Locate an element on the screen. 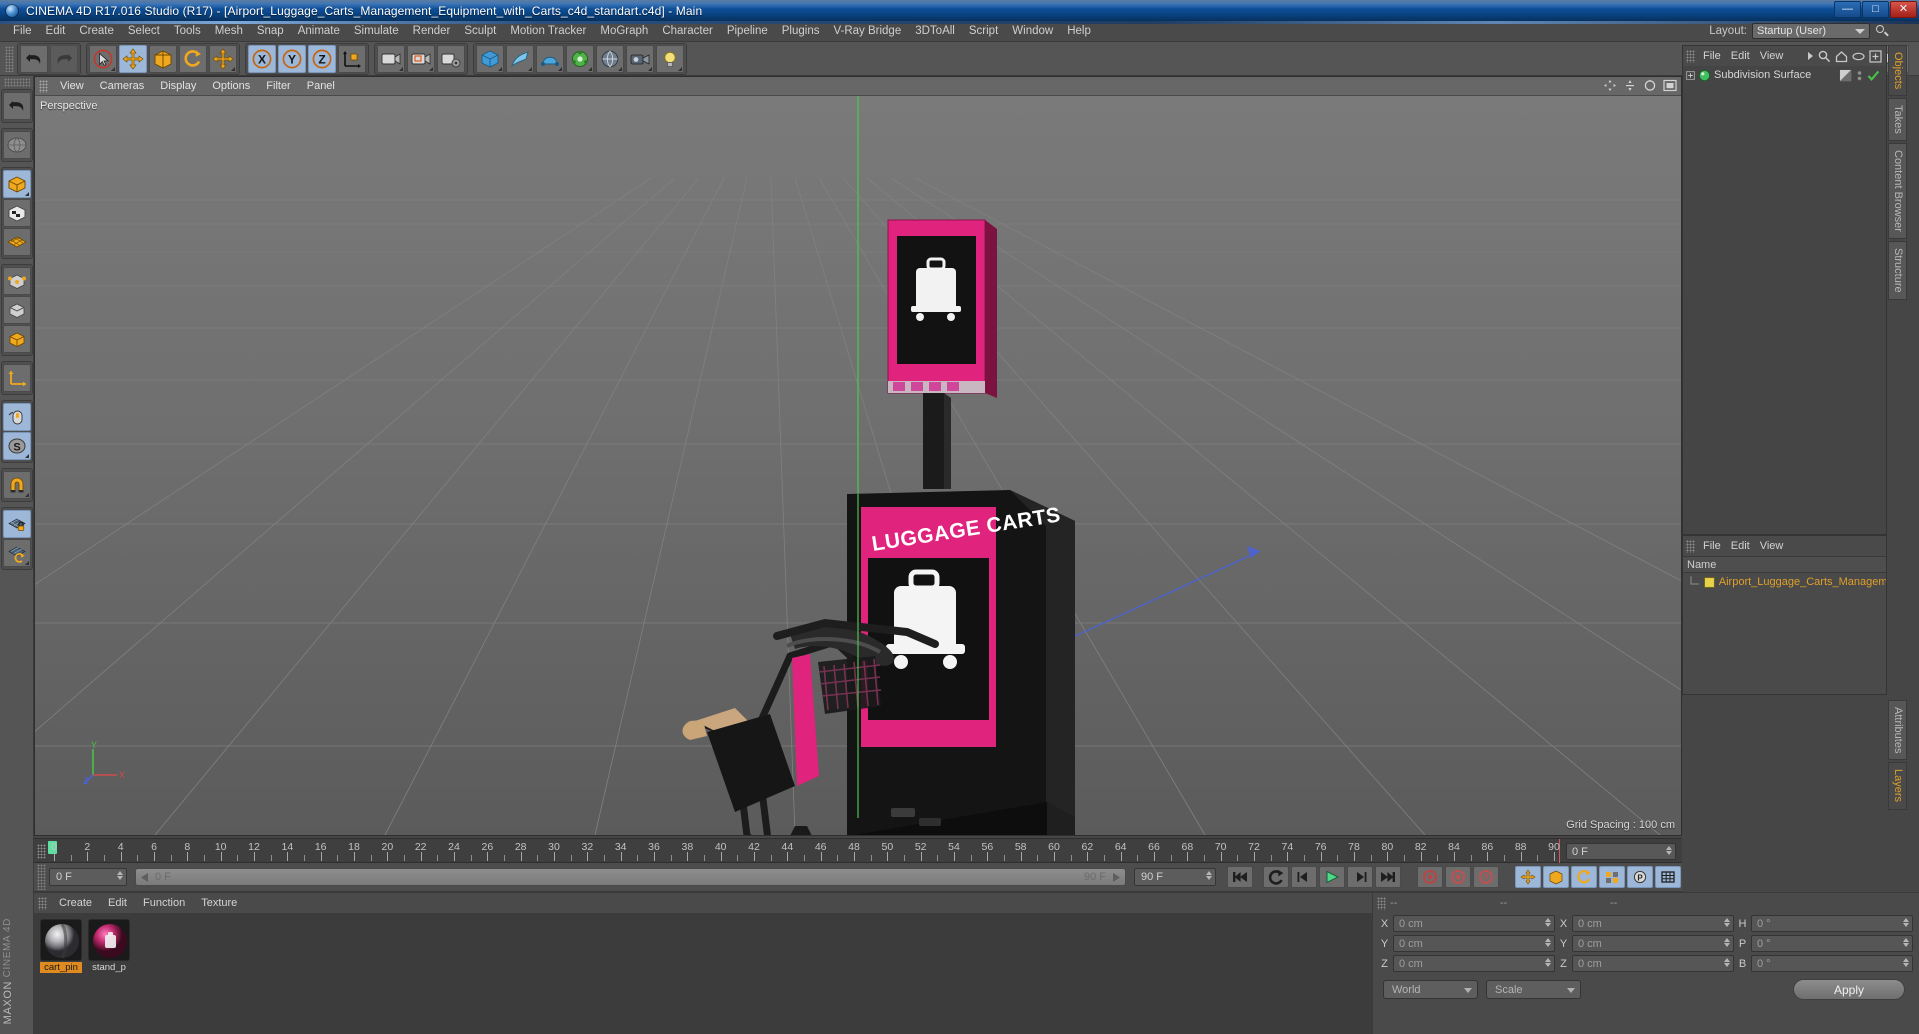  timeline-frame-field: 0 F is located at coordinates (1621, 851).